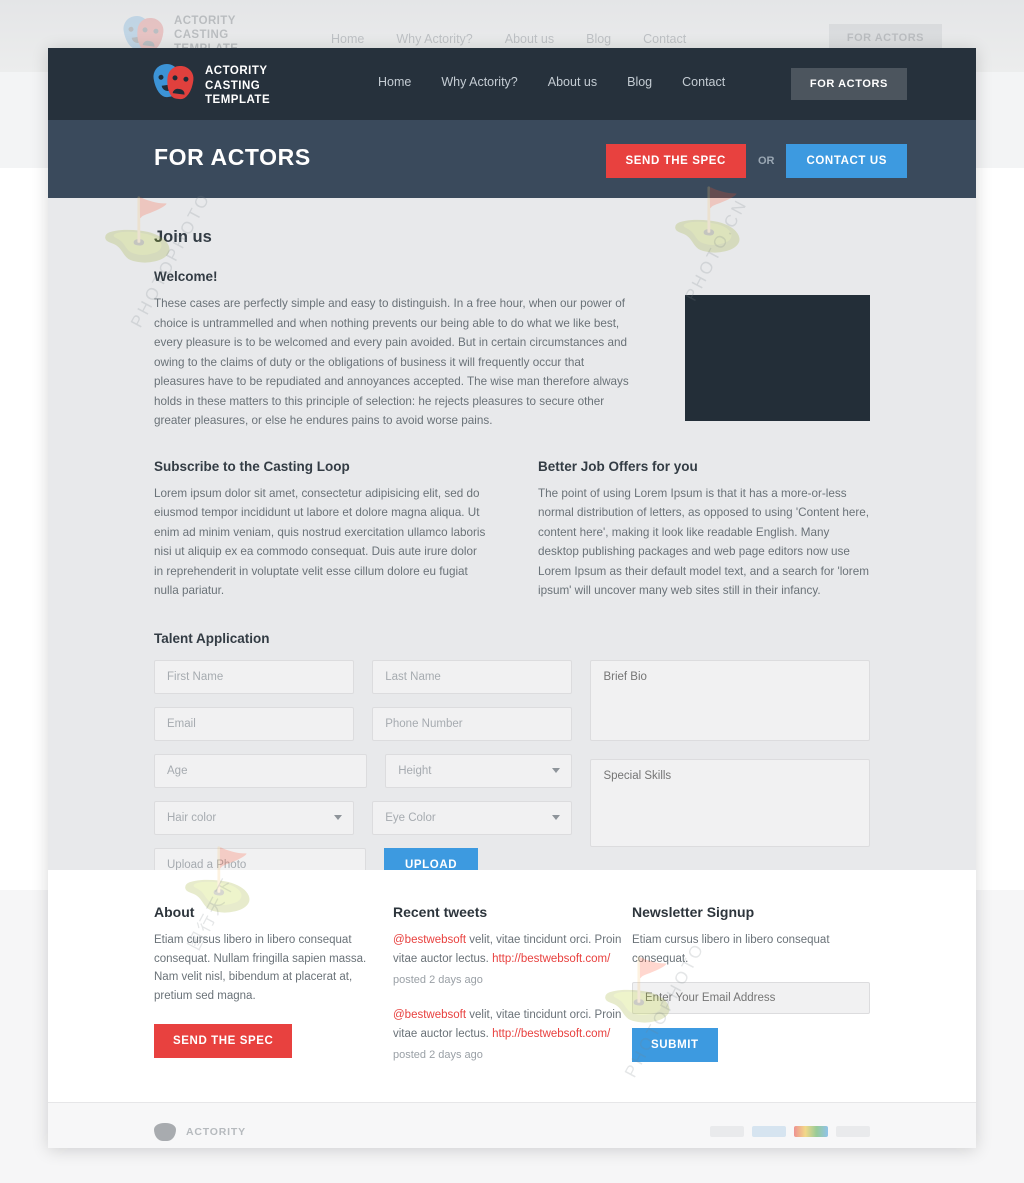  I want to click on brand-name: ACTORITY CASTING TEMPLATE, so click(237, 85).